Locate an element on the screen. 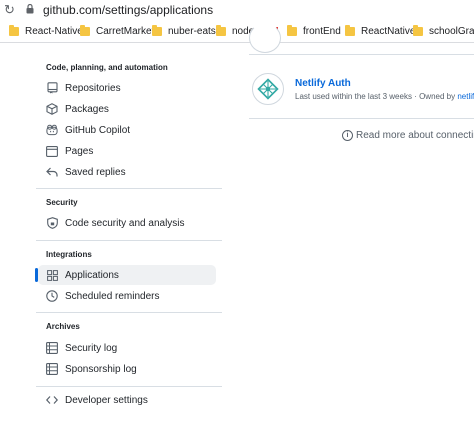 The image size is (474, 423). sidebar-item-label: Scheduled reminders is located at coordinates (112, 296).